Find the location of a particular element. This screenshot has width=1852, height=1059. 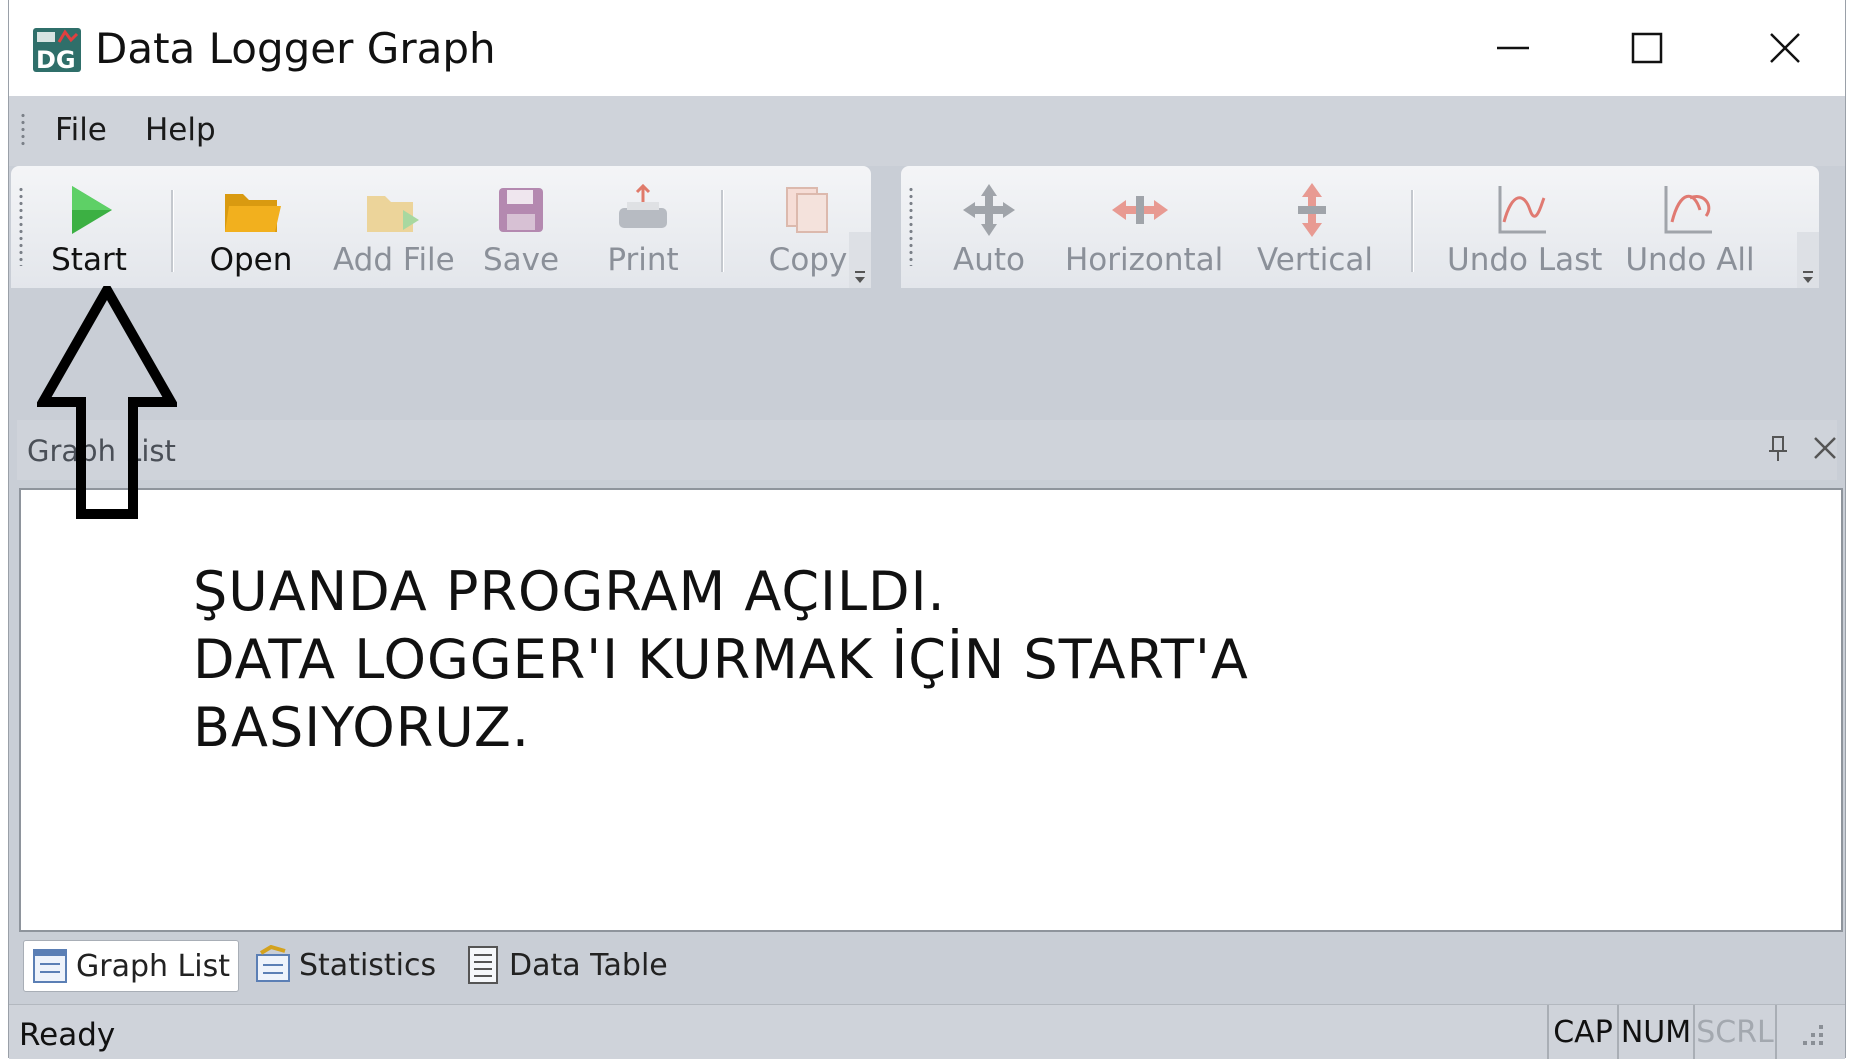

add-file-button: Add File is located at coordinates (394, 232).